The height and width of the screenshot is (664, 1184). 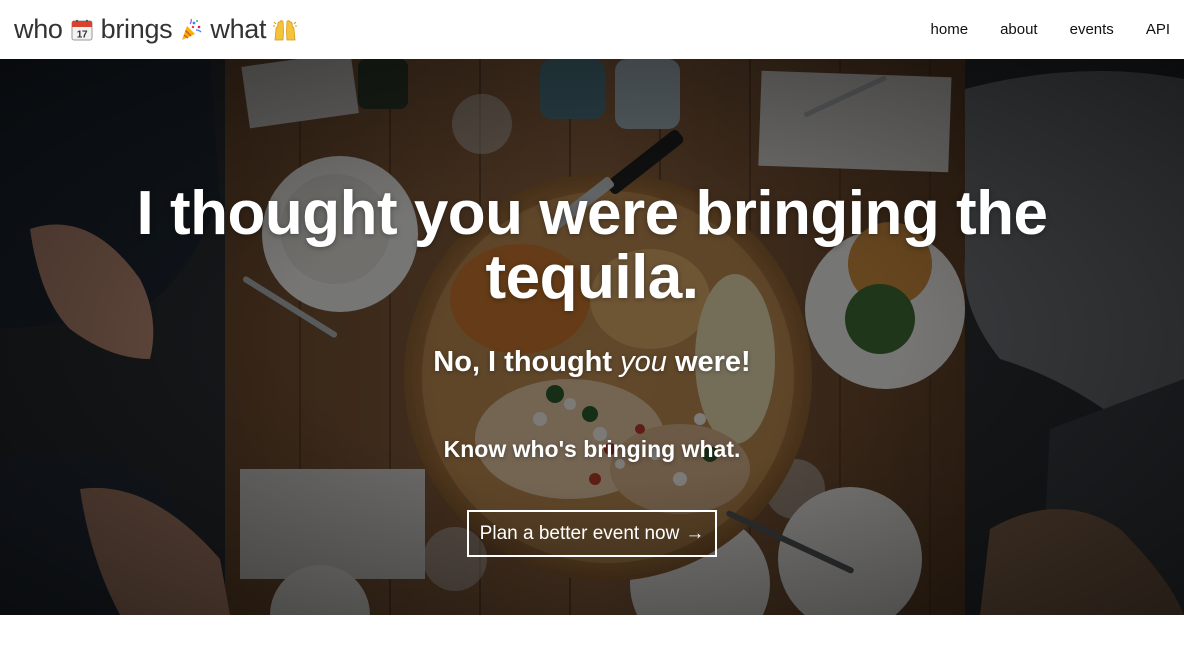 I want to click on arrow-right-icon: →, so click(x=695, y=533).